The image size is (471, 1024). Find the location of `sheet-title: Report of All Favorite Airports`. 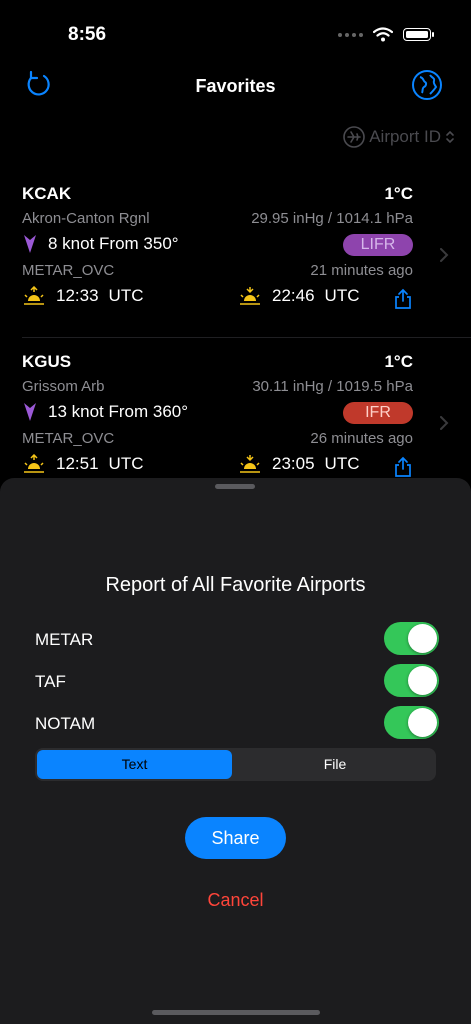

sheet-title: Report of All Favorite Airports is located at coordinates (235, 585).